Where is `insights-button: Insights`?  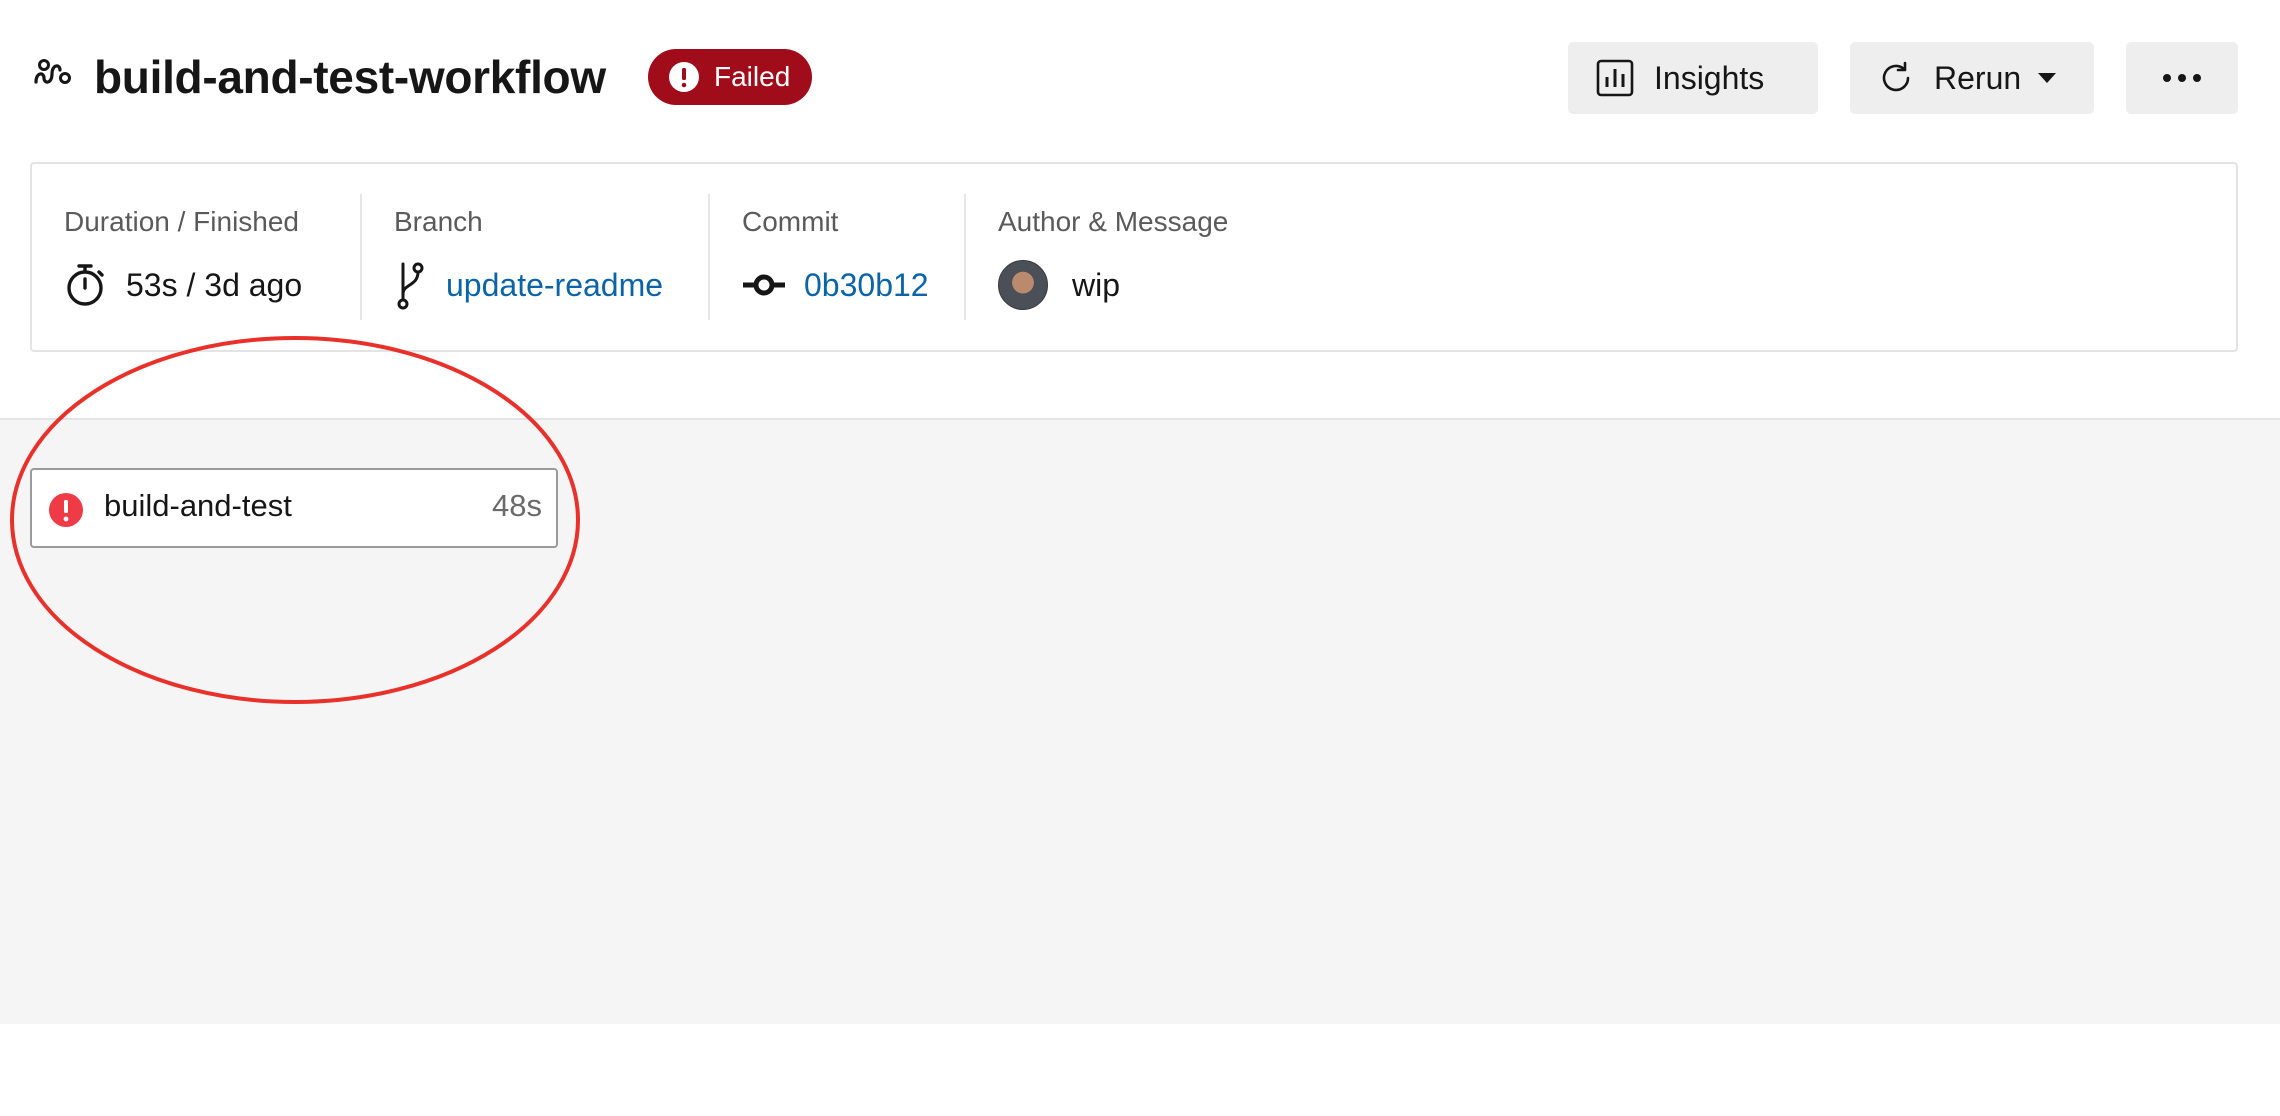 insights-button: Insights is located at coordinates (1693, 78).